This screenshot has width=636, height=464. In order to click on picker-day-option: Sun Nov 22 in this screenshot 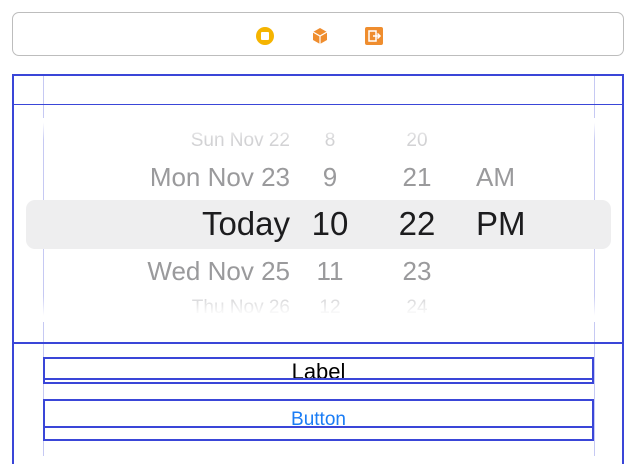, I will do `click(240, 140)`.